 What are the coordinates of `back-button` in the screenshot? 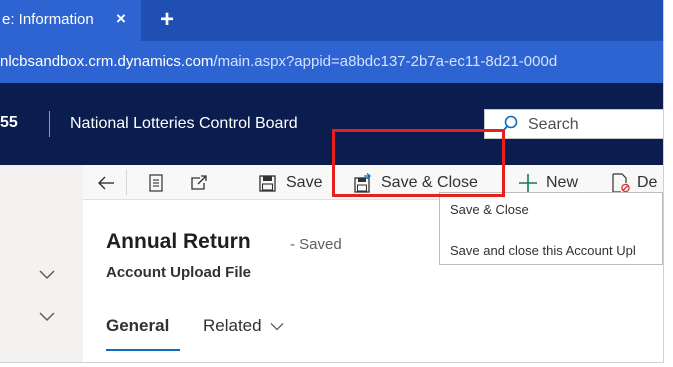 It's located at (106, 183).